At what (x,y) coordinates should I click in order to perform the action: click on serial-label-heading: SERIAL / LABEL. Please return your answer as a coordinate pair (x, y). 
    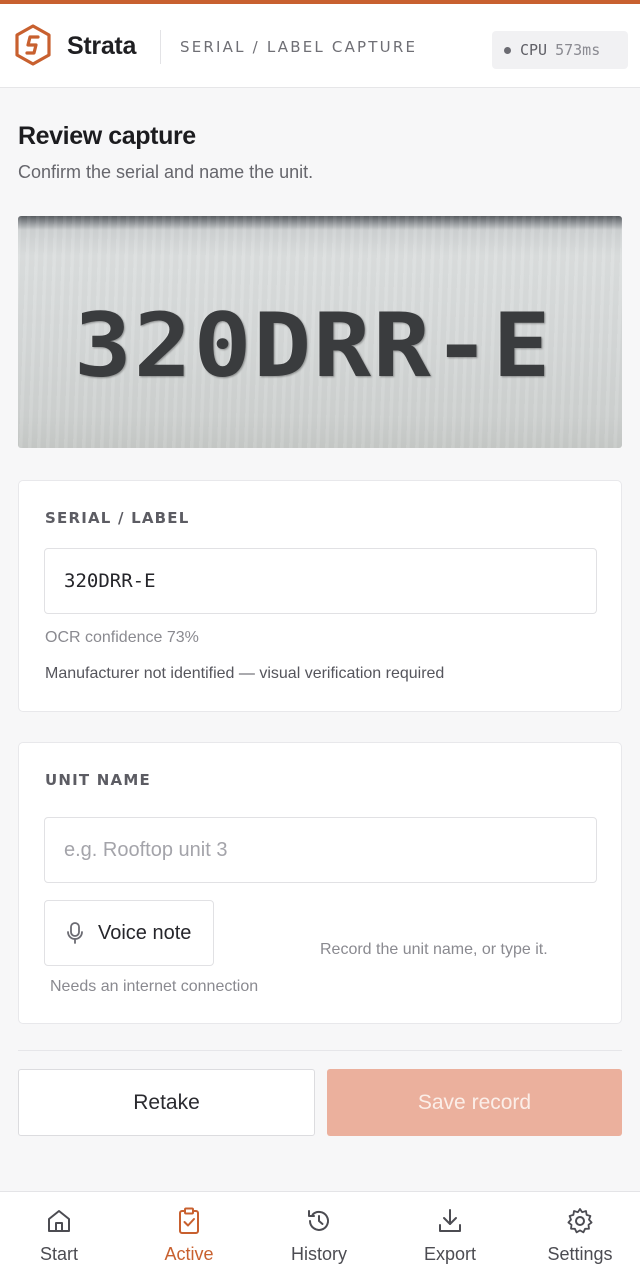
    Looking at the image, I should click on (117, 518).